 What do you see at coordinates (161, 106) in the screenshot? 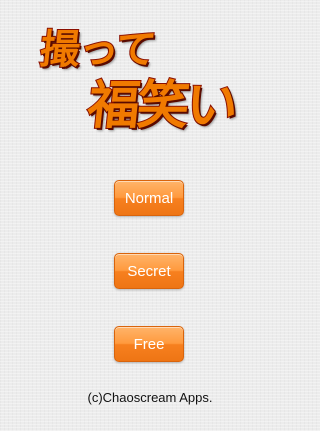
I see `logo-title-line-2: 福笑い` at bounding box center [161, 106].